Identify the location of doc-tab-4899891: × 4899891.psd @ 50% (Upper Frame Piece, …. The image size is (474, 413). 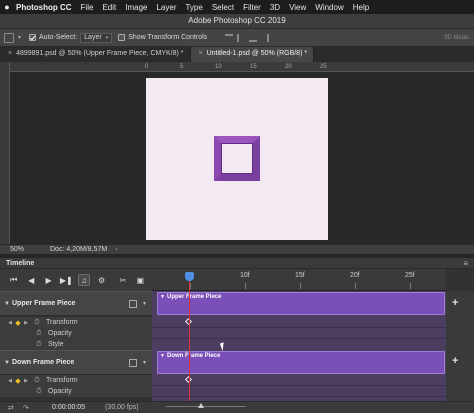
(95, 54).